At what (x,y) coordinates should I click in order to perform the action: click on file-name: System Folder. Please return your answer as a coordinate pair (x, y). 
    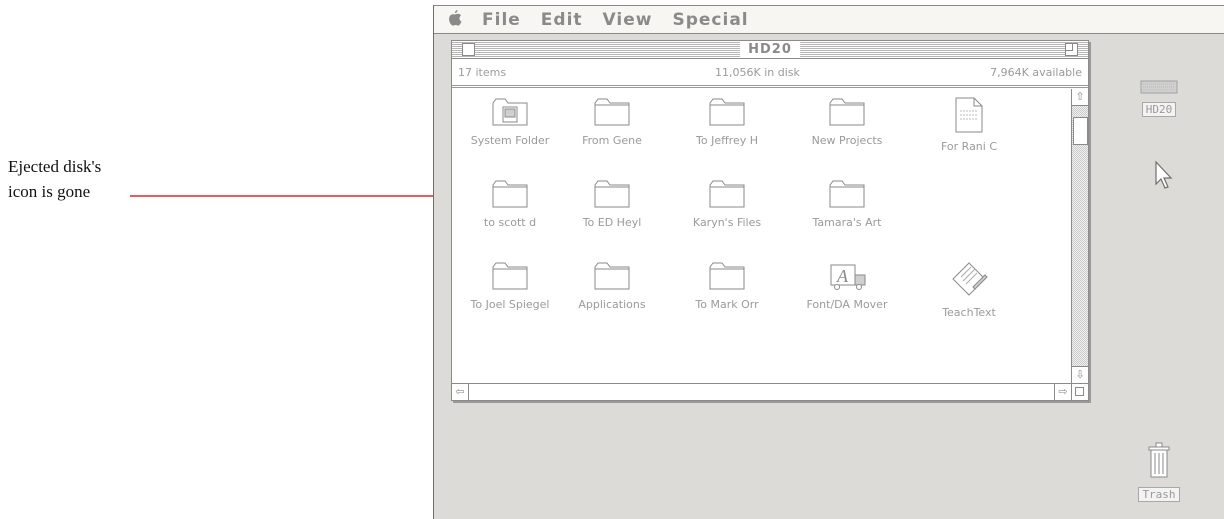
    Looking at the image, I should click on (510, 140).